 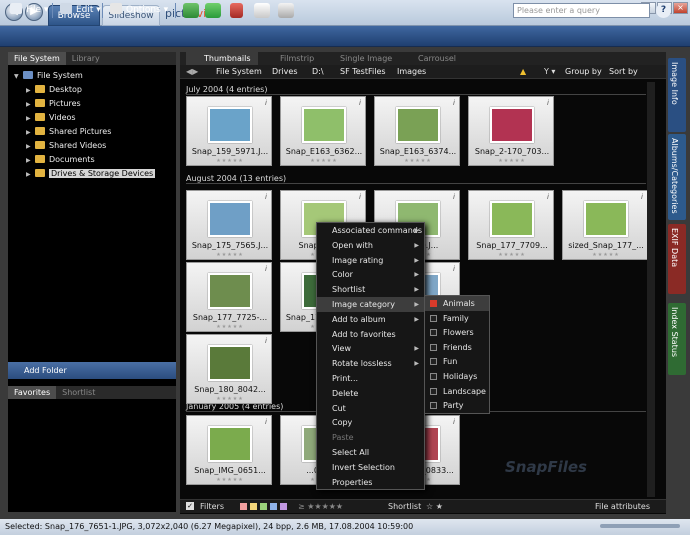 I want to click on thumbnail-item: Snap_175_7565.J... ★★★★★ i, so click(x=229, y=225).